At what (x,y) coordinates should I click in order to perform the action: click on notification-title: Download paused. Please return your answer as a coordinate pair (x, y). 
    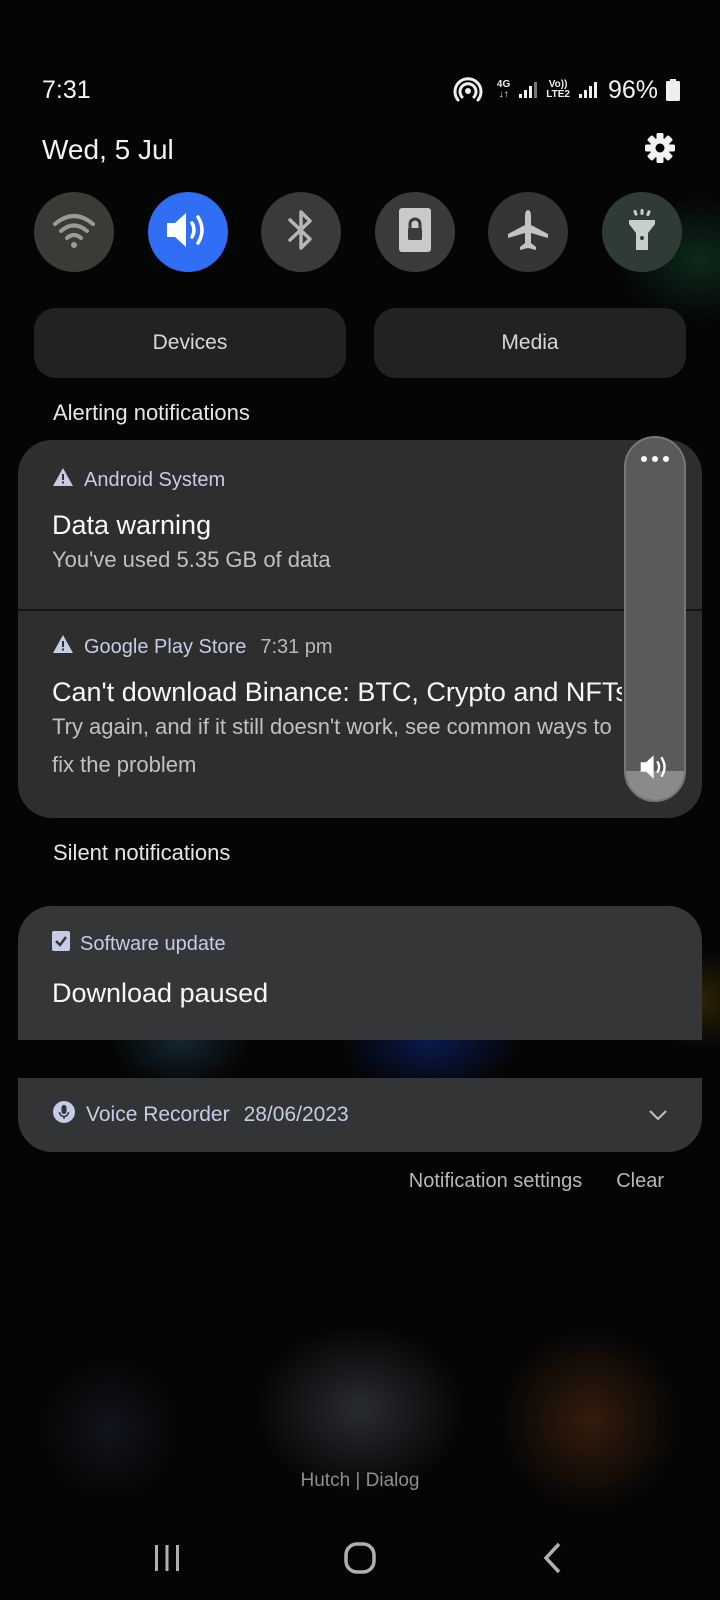
    Looking at the image, I should click on (160, 993).